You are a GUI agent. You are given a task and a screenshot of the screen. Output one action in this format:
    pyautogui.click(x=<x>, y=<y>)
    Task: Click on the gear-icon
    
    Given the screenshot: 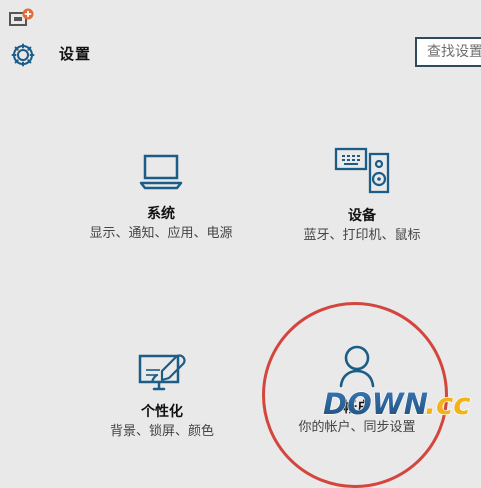 What is the action you would take?
    pyautogui.click(x=23, y=55)
    